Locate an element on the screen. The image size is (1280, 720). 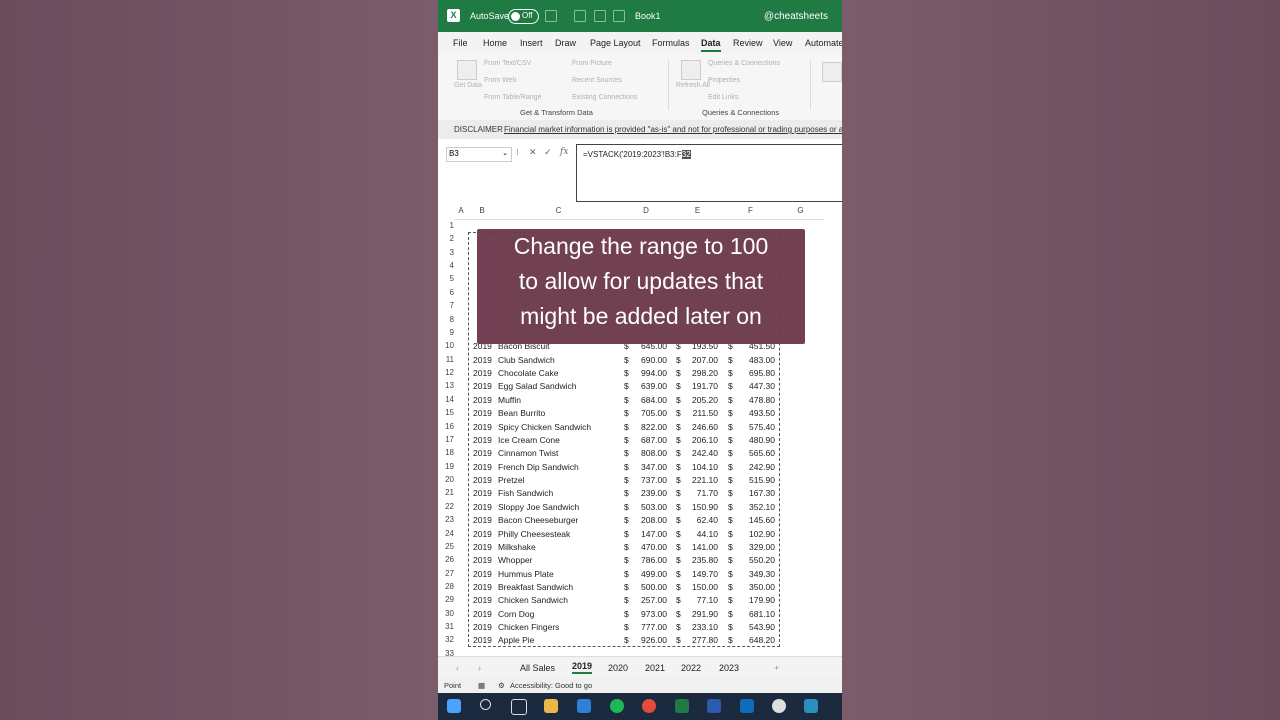
tab-view: View is located at coordinates (782, 43).